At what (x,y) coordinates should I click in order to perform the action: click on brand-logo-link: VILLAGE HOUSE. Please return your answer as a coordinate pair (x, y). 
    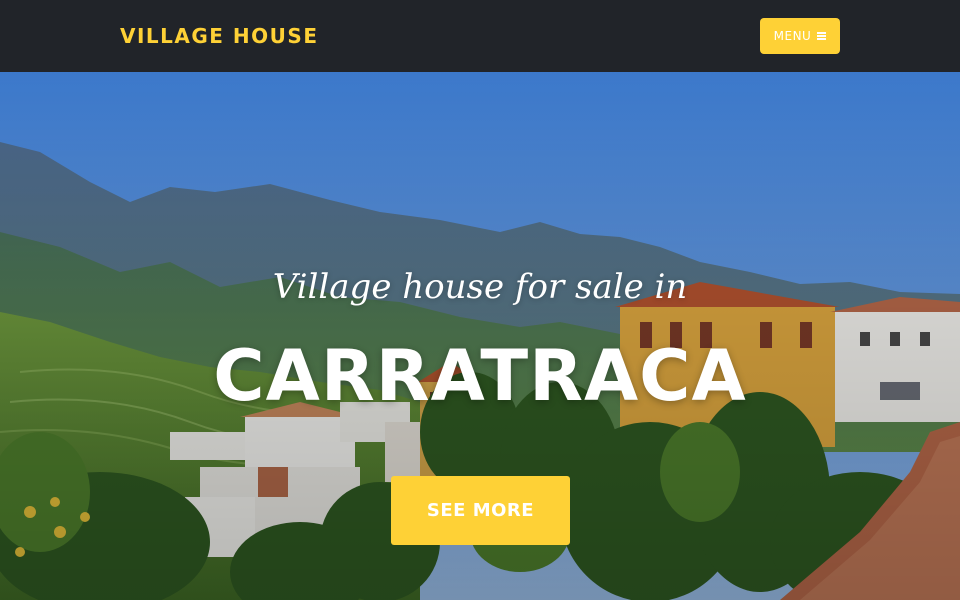
    Looking at the image, I should click on (219, 36).